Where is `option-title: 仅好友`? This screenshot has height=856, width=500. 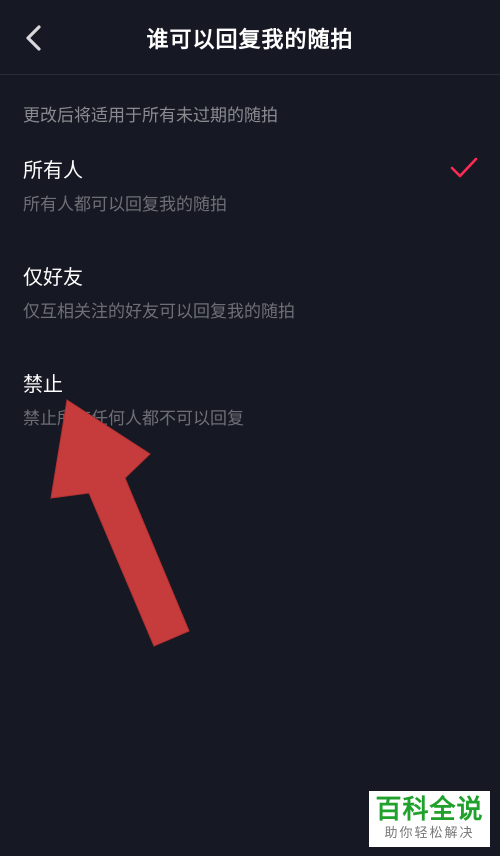 option-title: 仅好友 is located at coordinates (53, 277).